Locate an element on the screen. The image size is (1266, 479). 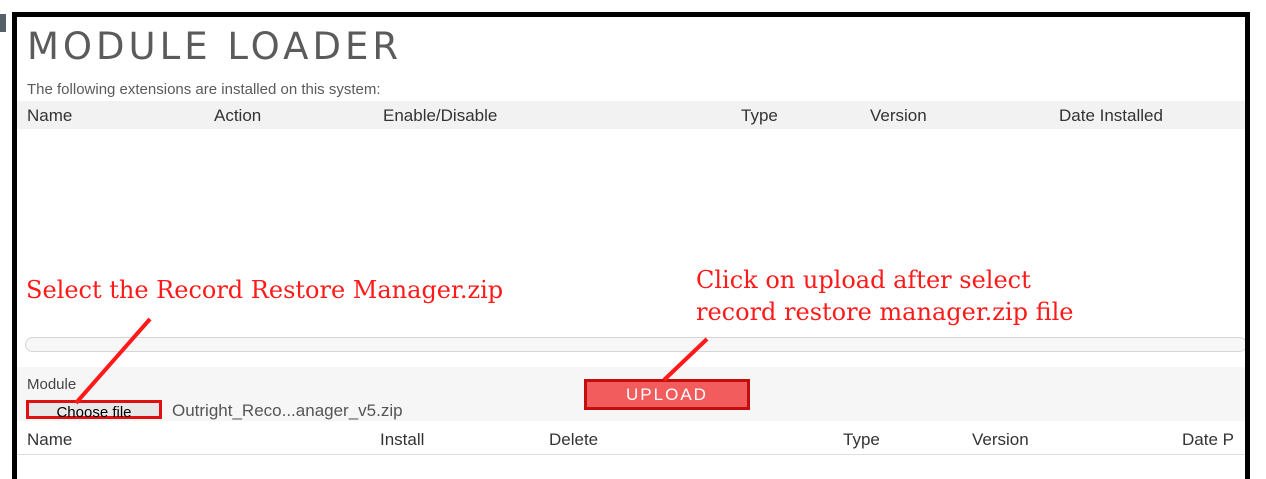
page-title: MODULE LOADER is located at coordinates (215, 46).